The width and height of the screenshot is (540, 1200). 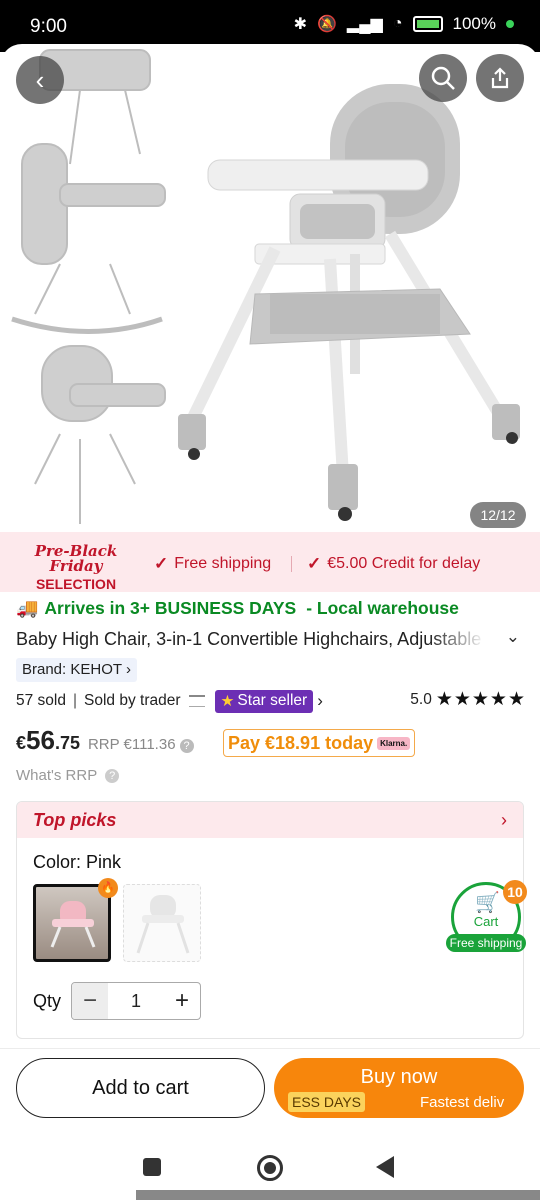 I want to click on floating-cart-button: 🛒 Cart Free shipping 10, so click(x=486, y=917).